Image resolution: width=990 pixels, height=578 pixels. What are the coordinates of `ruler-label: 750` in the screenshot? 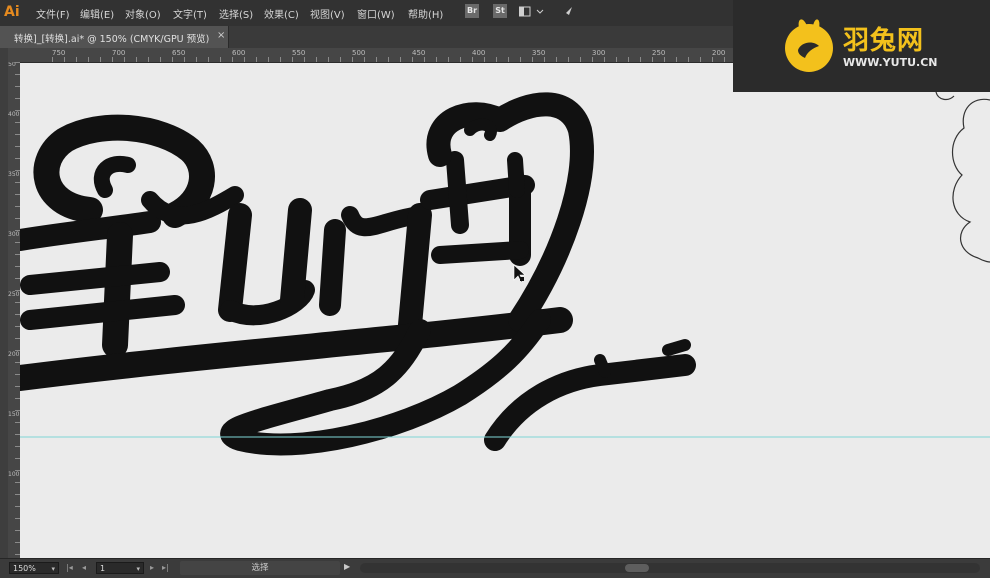 It's located at (59, 53).